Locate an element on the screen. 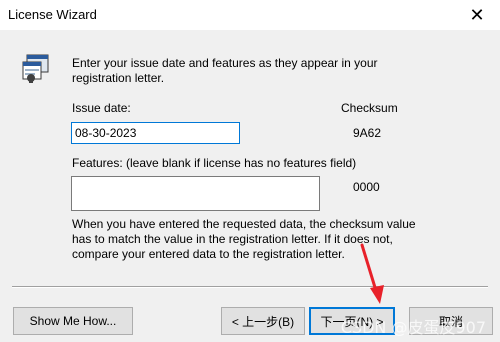 The width and height of the screenshot is (500, 342). window-title: License Wizard is located at coordinates (52, 14).